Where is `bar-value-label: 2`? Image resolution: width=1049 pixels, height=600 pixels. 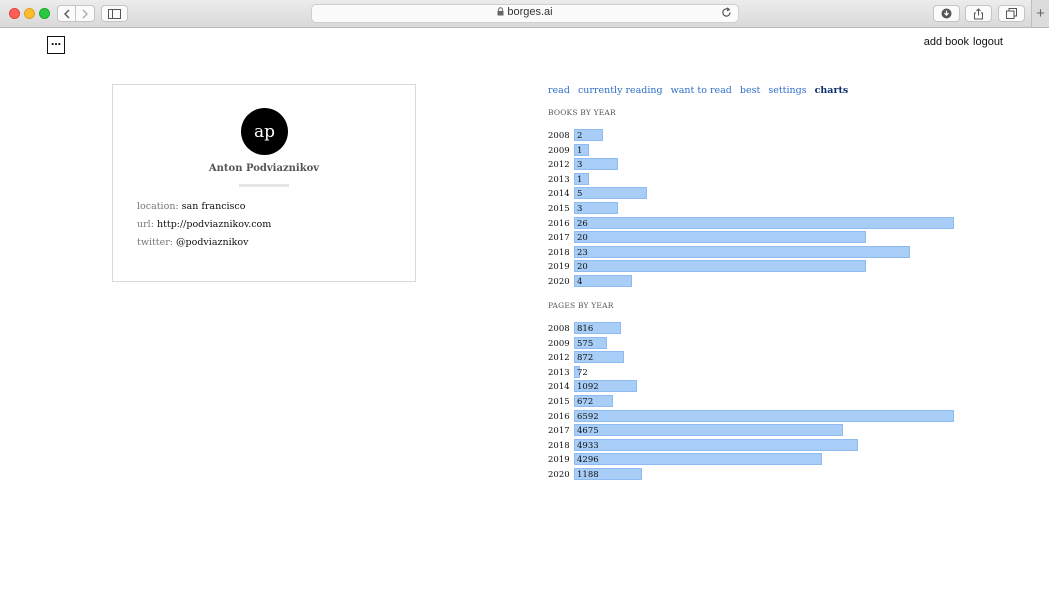
bar-value-label: 2 is located at coordinates (580, 136).